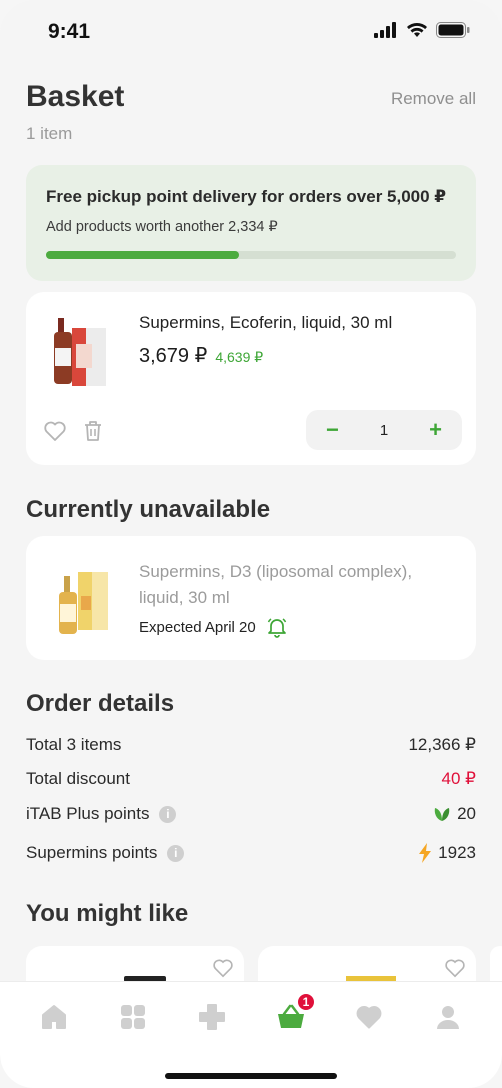  Describe the element at coordinates (458, 778) in the screenshot. I see `total-discount-value: 40 ₽` at that location.